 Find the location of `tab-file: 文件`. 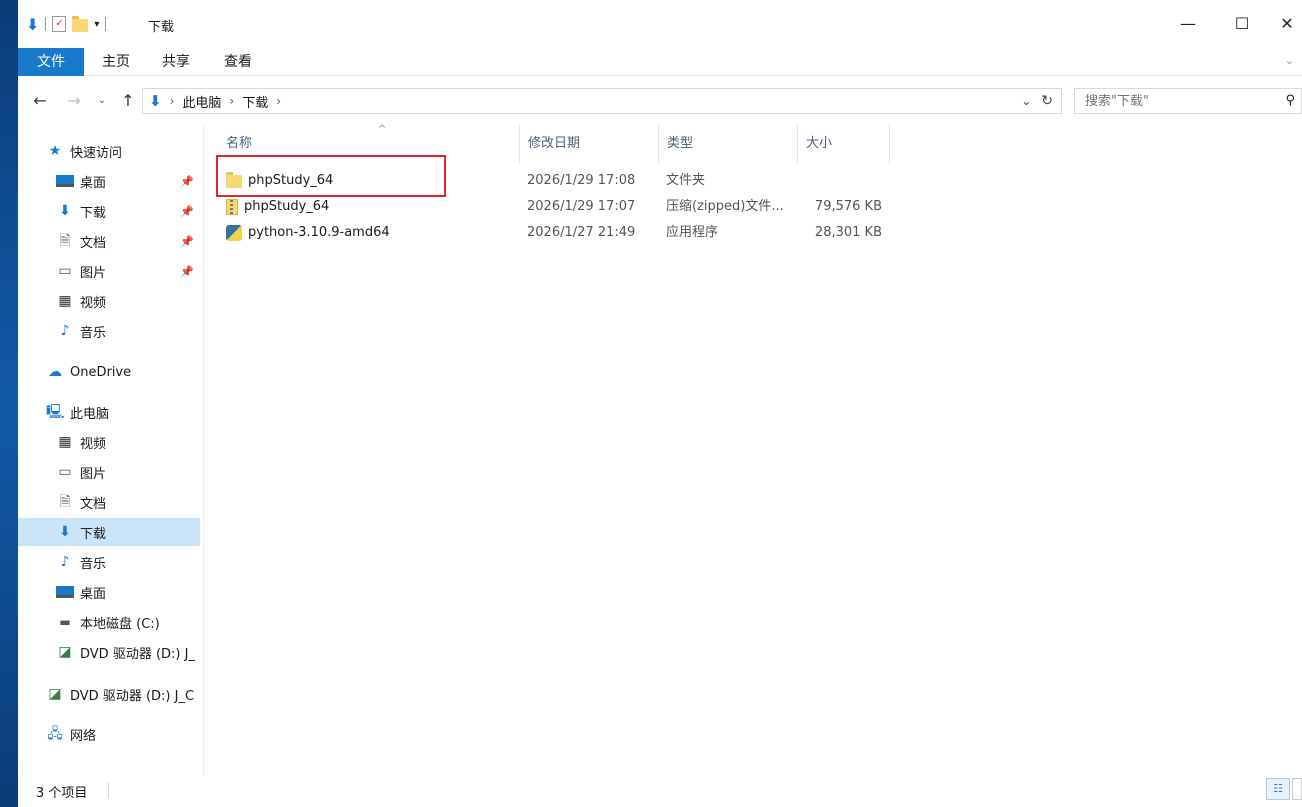

tab-file: 文件 is located at coordinates (51, 62).